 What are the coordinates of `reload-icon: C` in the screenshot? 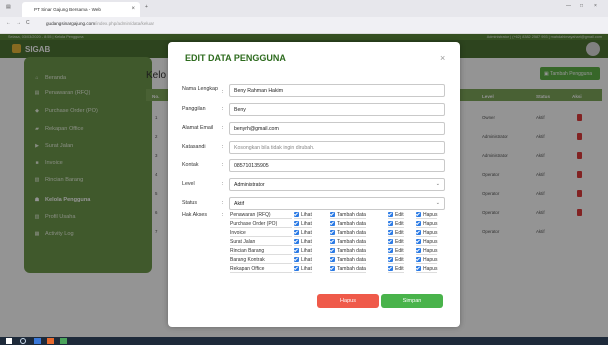 It's located at (28, 23).